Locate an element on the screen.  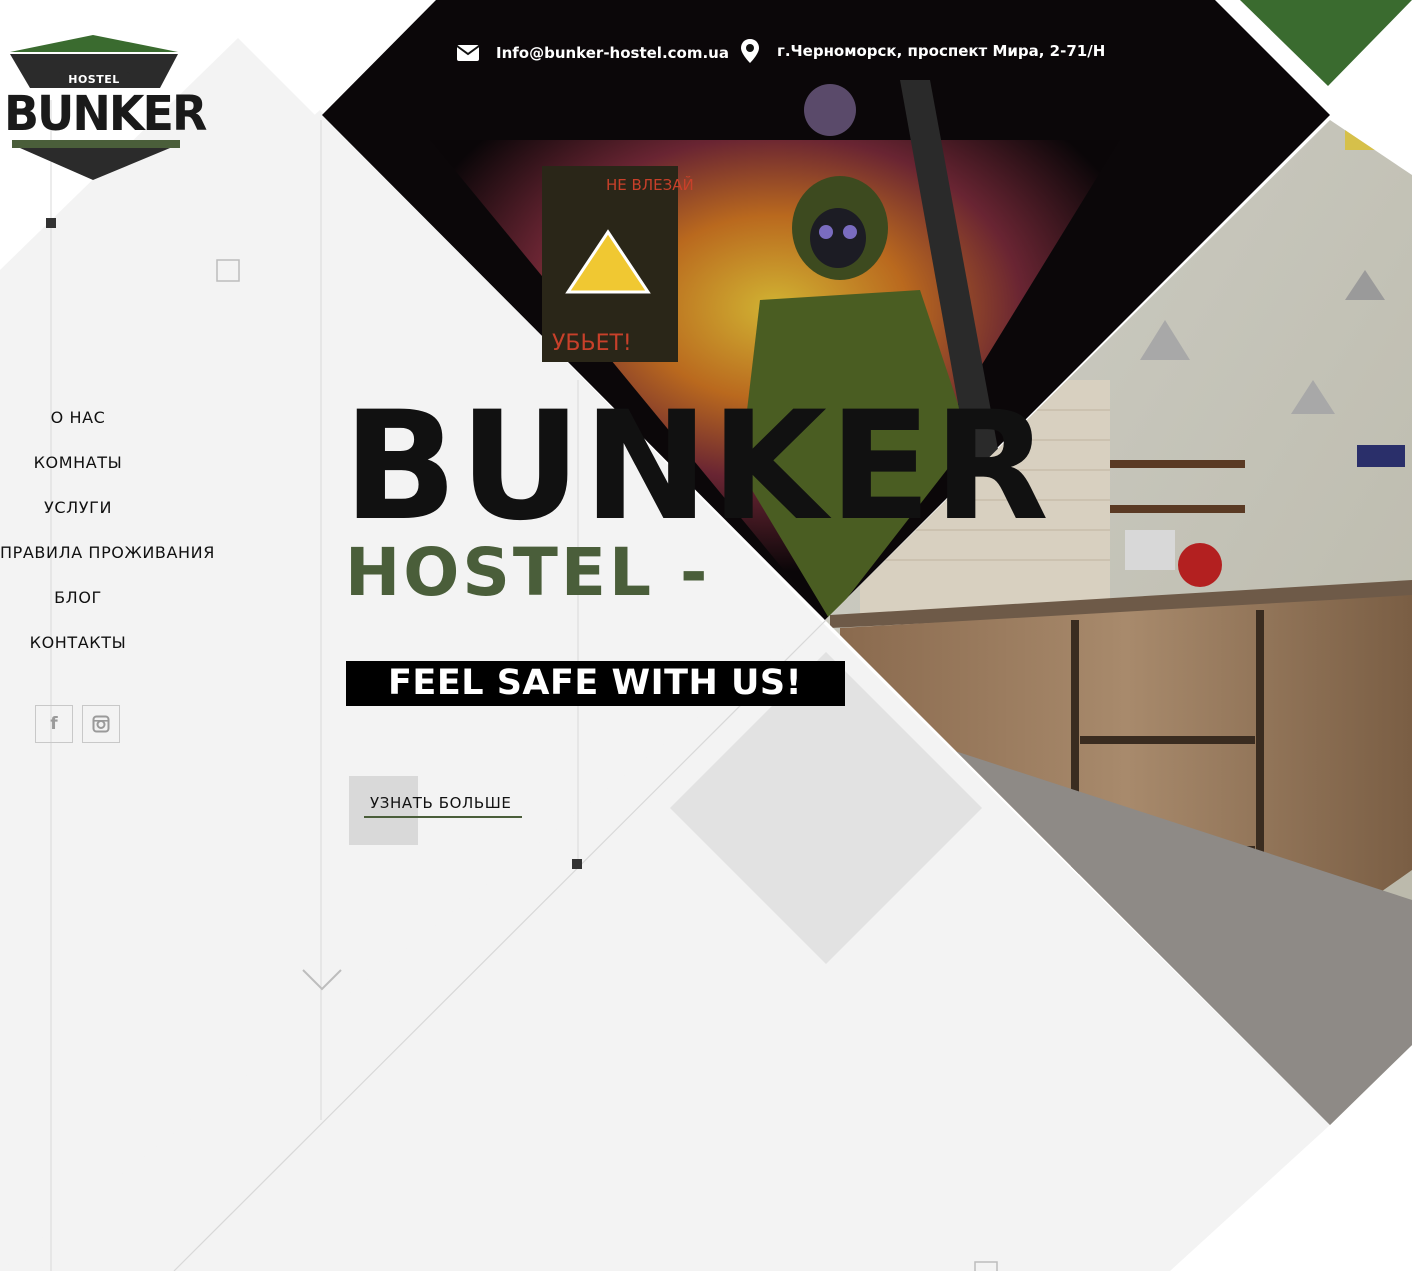
nav-item-rules: ПРАВИЛА ПРОЖИВАНИЯ is located at coordinates (107, 552).